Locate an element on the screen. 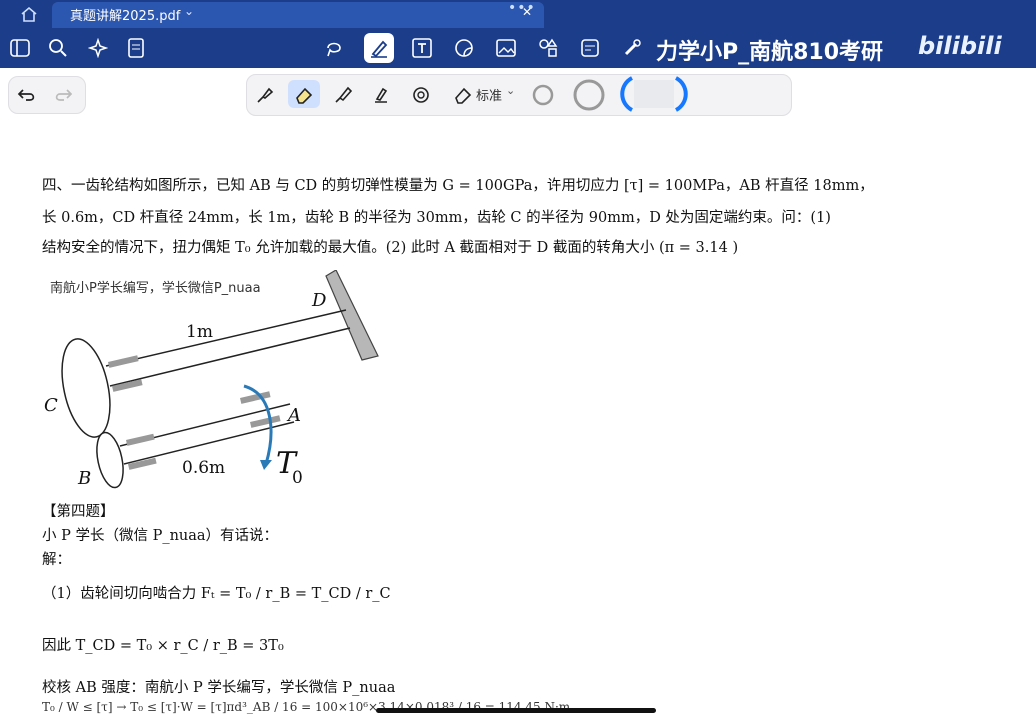  text-box-icon is located at coordinates (422, 48).